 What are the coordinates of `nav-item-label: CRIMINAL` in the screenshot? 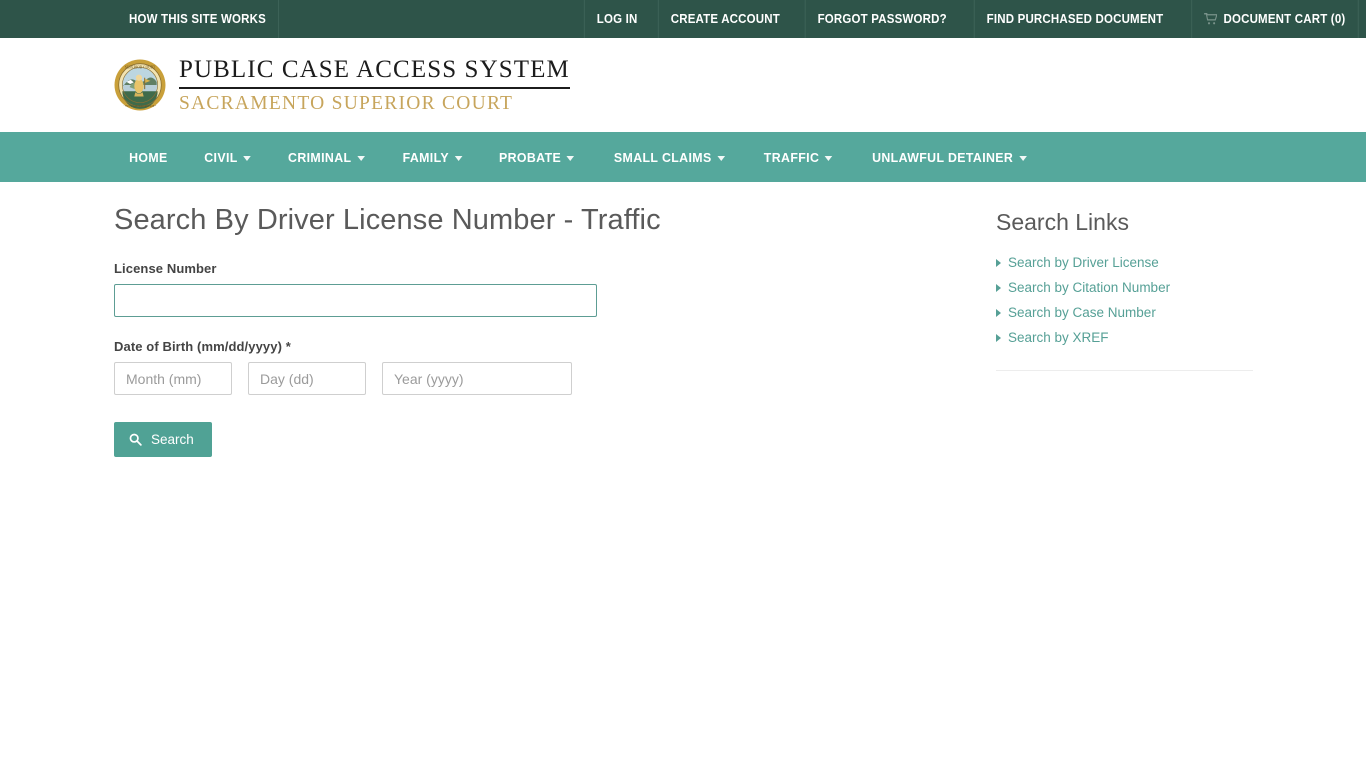 It's located at (319, 157).